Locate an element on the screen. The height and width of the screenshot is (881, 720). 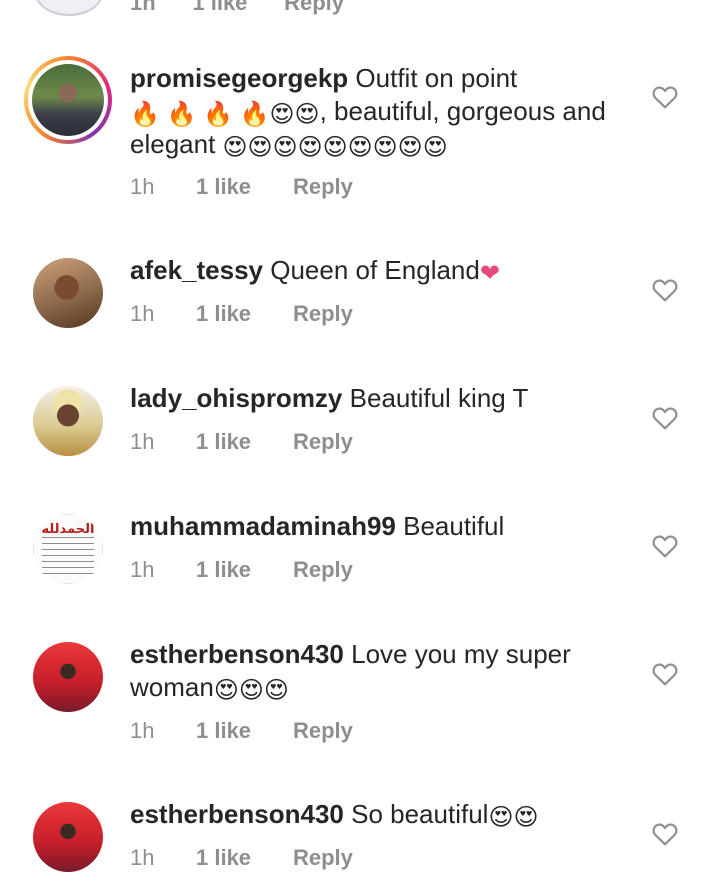
comment-text: Beautiful king T is located at coordinates (439, 398).